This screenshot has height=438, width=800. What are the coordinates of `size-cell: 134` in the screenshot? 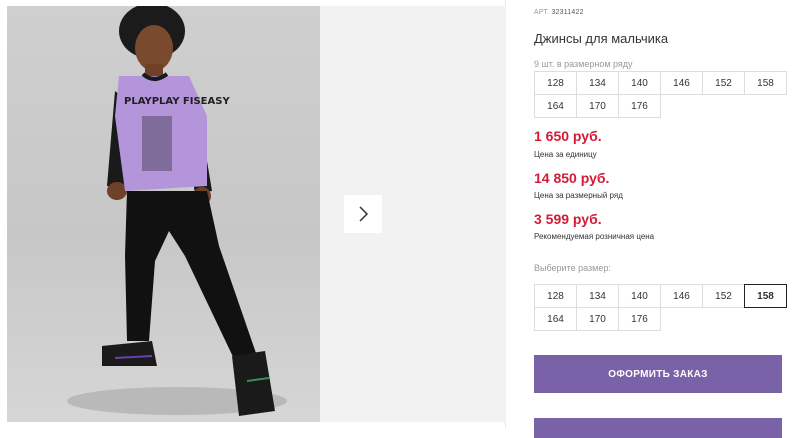 It's located at (597, 83).